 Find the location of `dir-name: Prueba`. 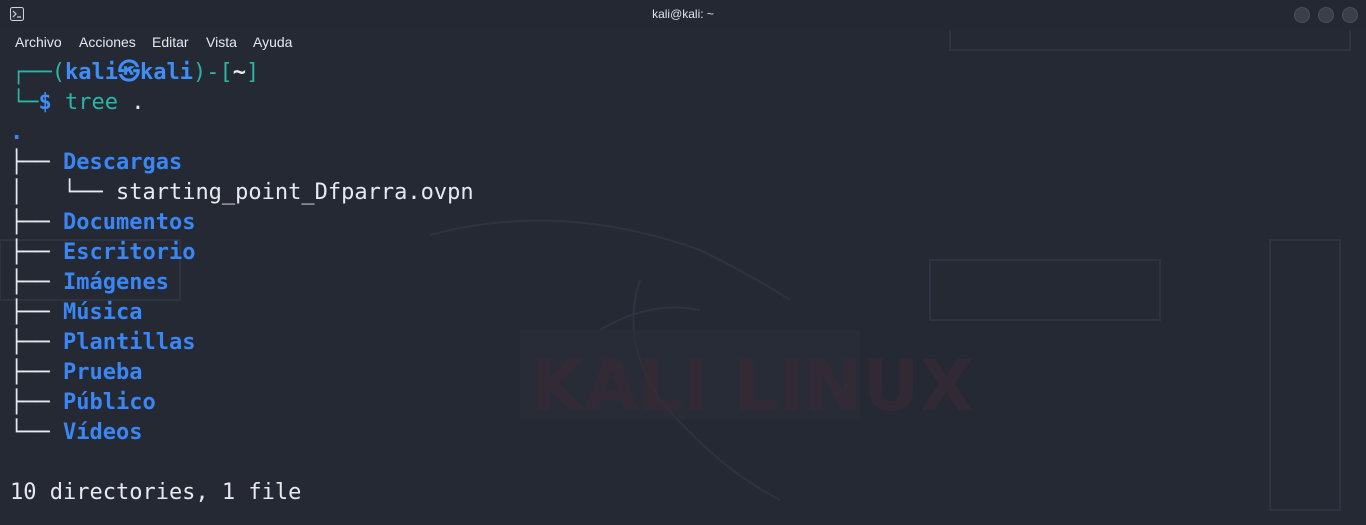

dir-name: Prueba is located at coordinates (102, 372).